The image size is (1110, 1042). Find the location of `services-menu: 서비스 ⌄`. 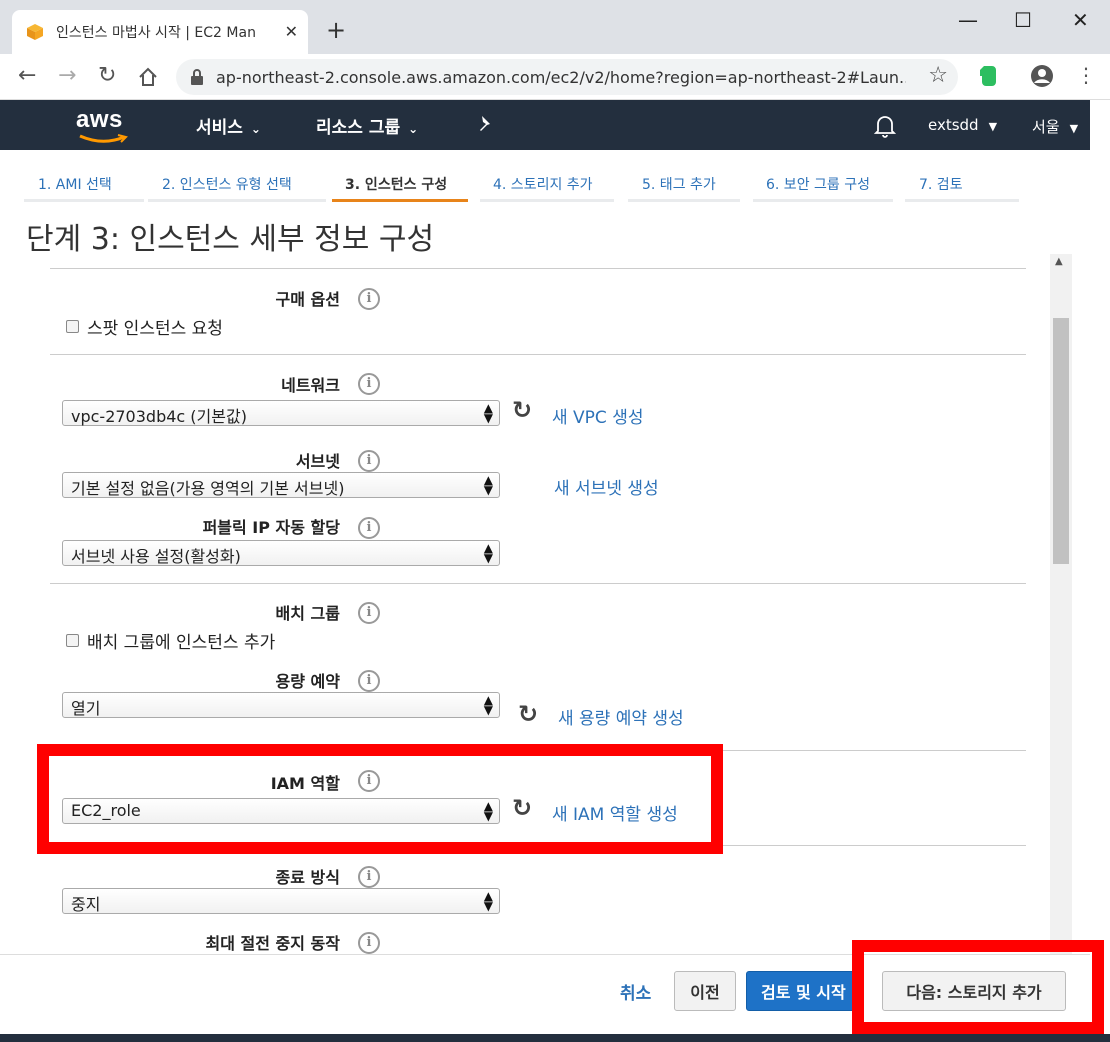

services-menu: 서비스 ⌄ is located at coordinates (228, 125).